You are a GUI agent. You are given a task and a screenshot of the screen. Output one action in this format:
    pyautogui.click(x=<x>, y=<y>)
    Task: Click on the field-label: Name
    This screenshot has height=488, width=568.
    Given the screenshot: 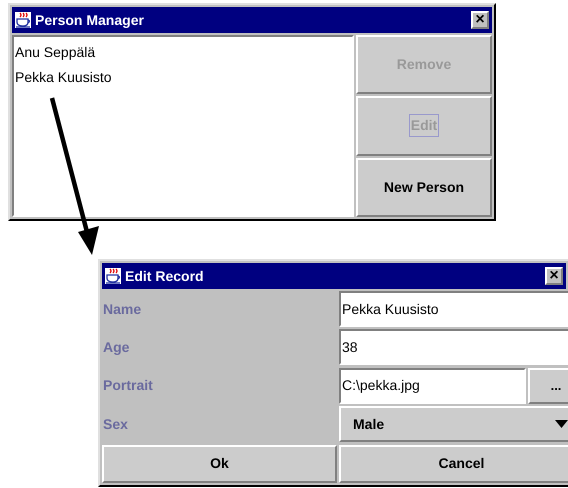 What is the action you would take?
    pyautogui.click(x=122, y=309)
    